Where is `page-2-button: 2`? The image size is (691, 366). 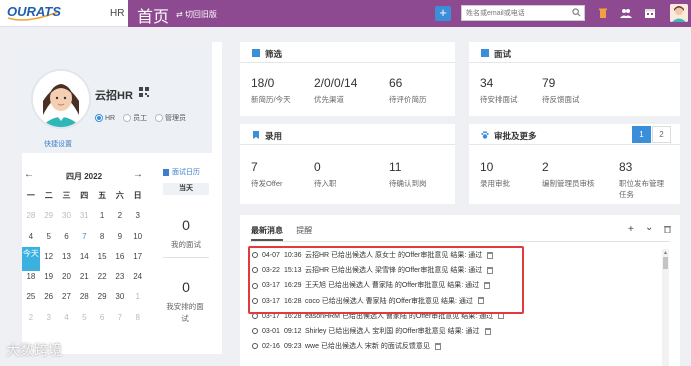 page-2-button: 2 is located at coordinates (661, 134).